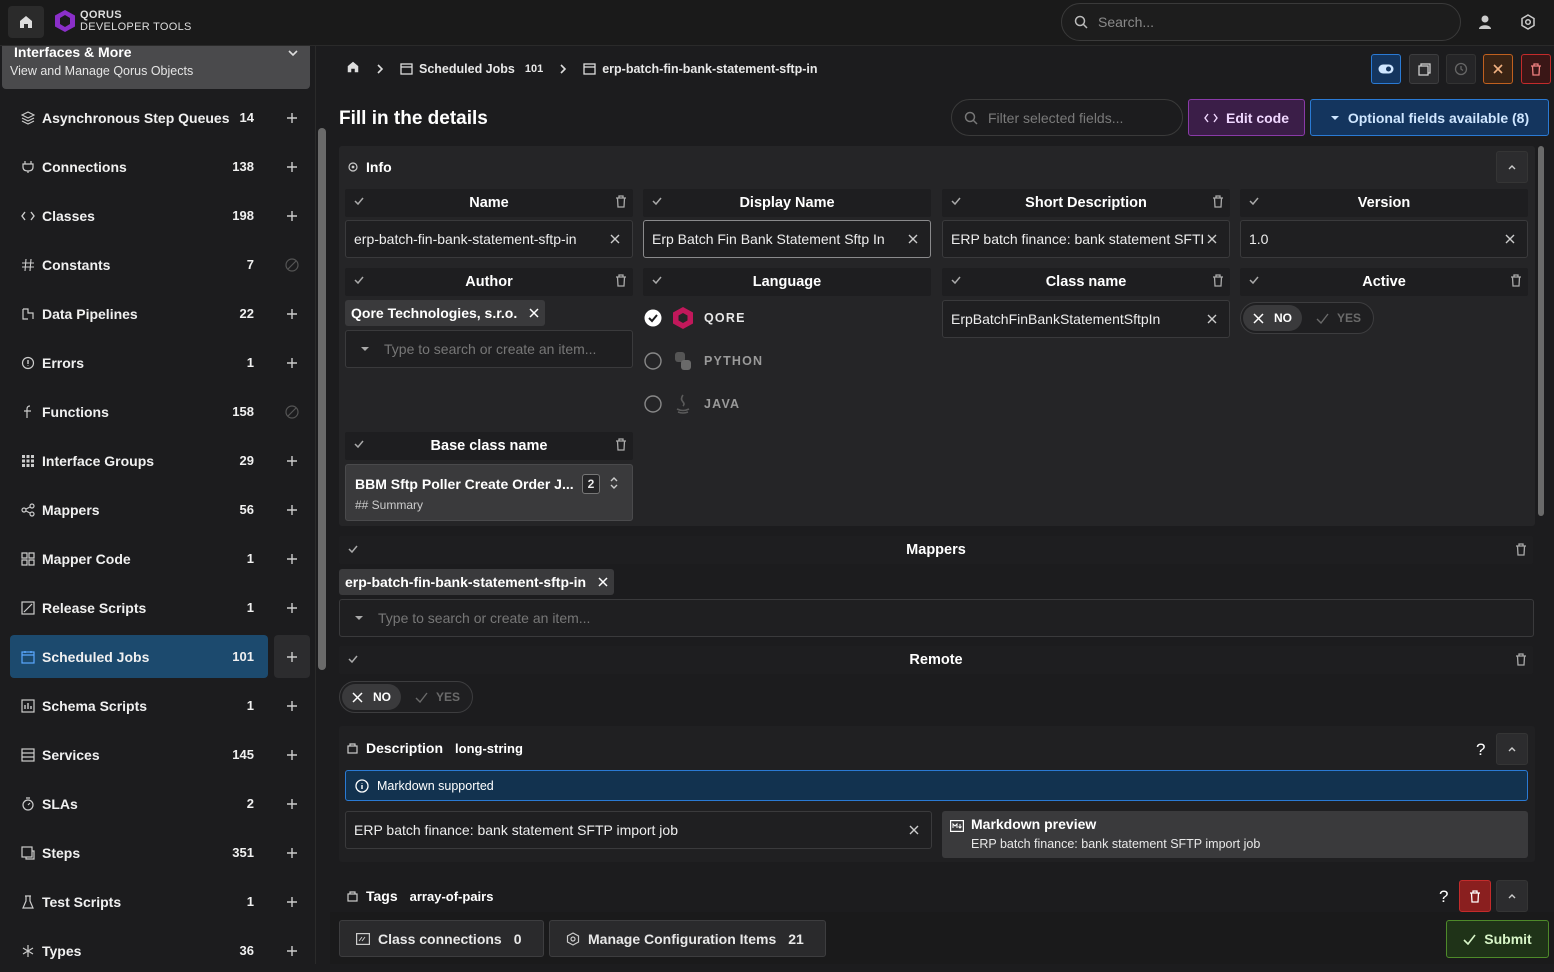 This screenshot has height=972, width=1554. What do you see at coordinates (292, 362) in the screenshot?
I see `sidebar-add-errors` at bounding box center [292, 362].